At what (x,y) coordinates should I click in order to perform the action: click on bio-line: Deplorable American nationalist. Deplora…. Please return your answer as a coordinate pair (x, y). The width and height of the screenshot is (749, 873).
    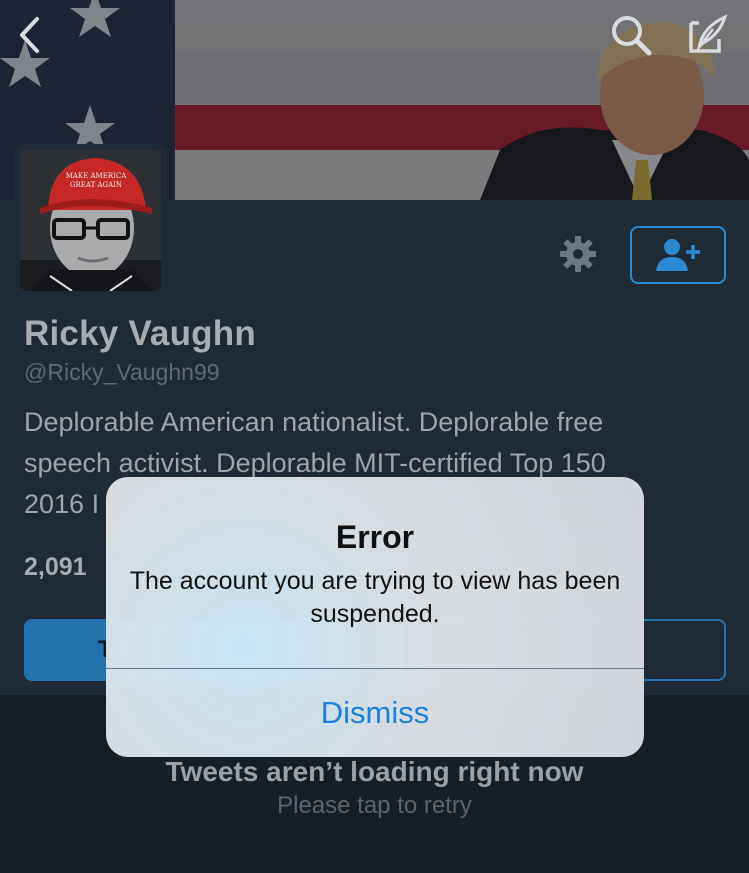
    Looking at the image, I should click on (314, 422).